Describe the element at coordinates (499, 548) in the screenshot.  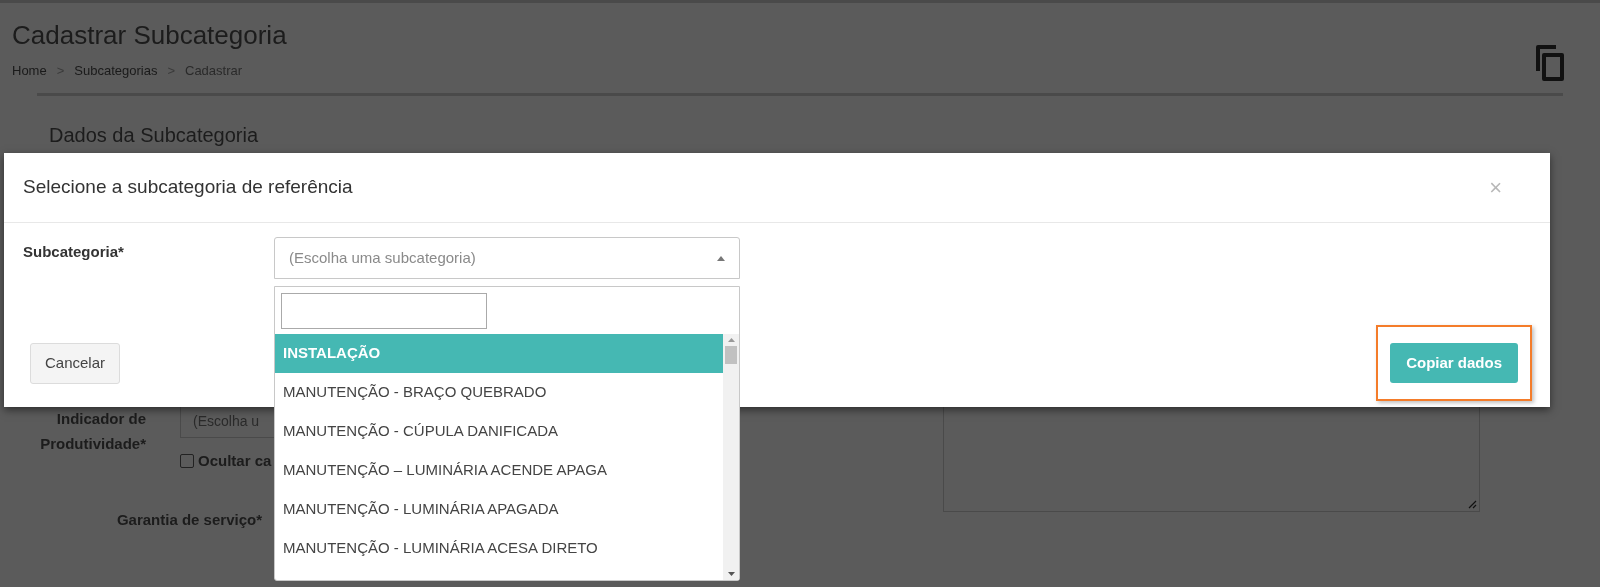
I see `dropdown-option: MANUTENÇÃO - LUMINÁRIA ACESA DIRETO` at that location.